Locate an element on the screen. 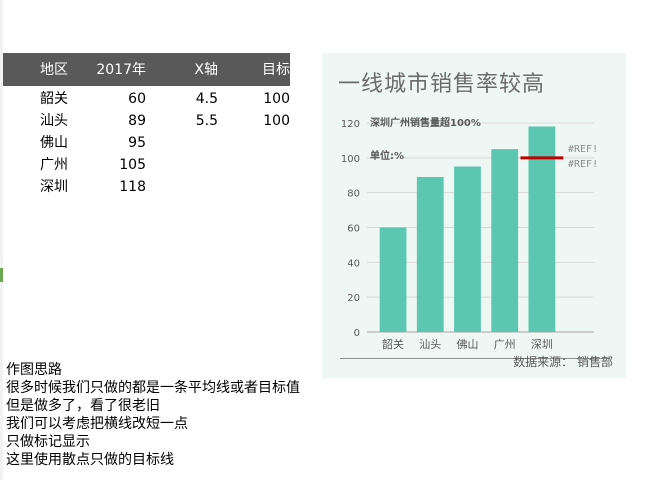 The height and width of the screenshot is (480, 669). cell-2017: 60 is located at coordinates (118, 99).